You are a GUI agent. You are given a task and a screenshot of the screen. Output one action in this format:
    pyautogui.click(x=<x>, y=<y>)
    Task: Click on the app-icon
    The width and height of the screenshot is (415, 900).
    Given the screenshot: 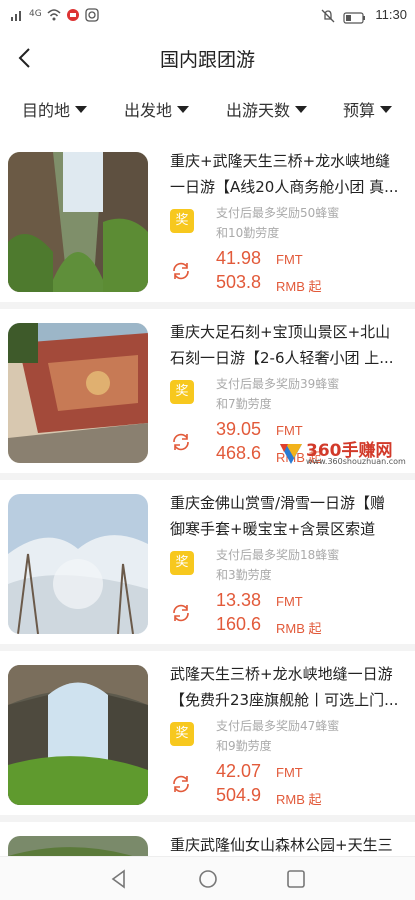 What is the action you would take?
    pyautogui.click(x=92, y=14)
    